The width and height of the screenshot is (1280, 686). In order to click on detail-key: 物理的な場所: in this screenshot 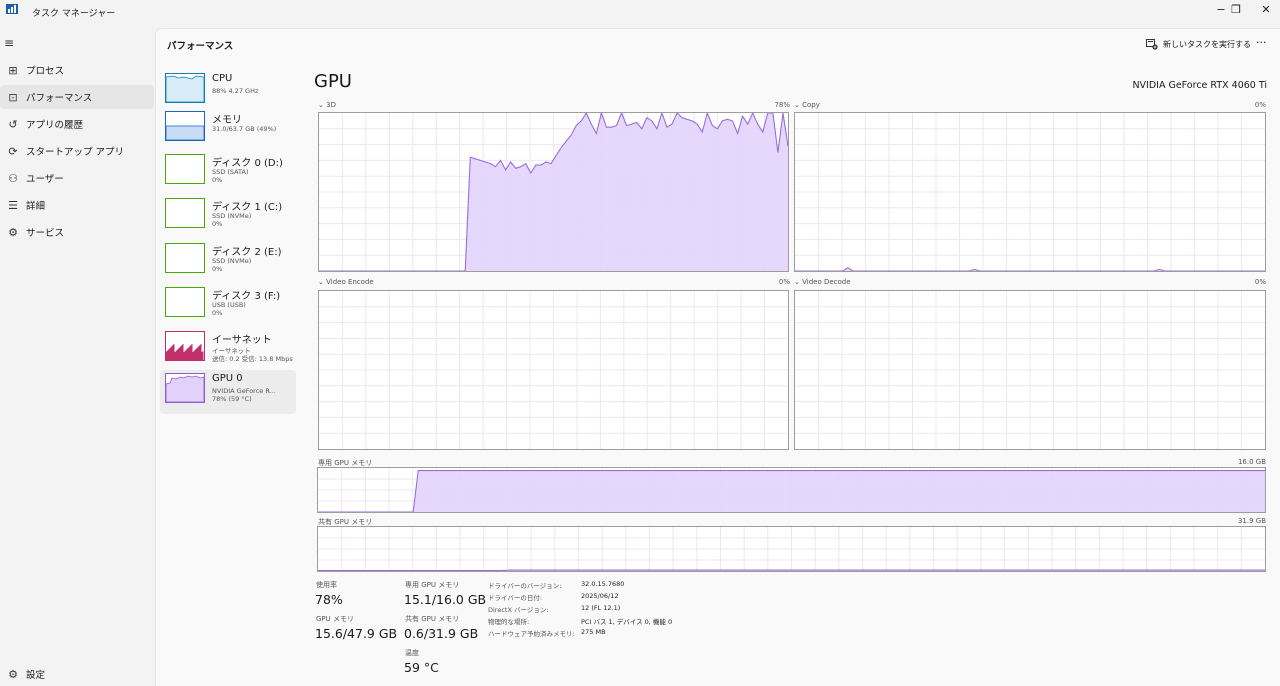, I will do `click(508, 621)`.